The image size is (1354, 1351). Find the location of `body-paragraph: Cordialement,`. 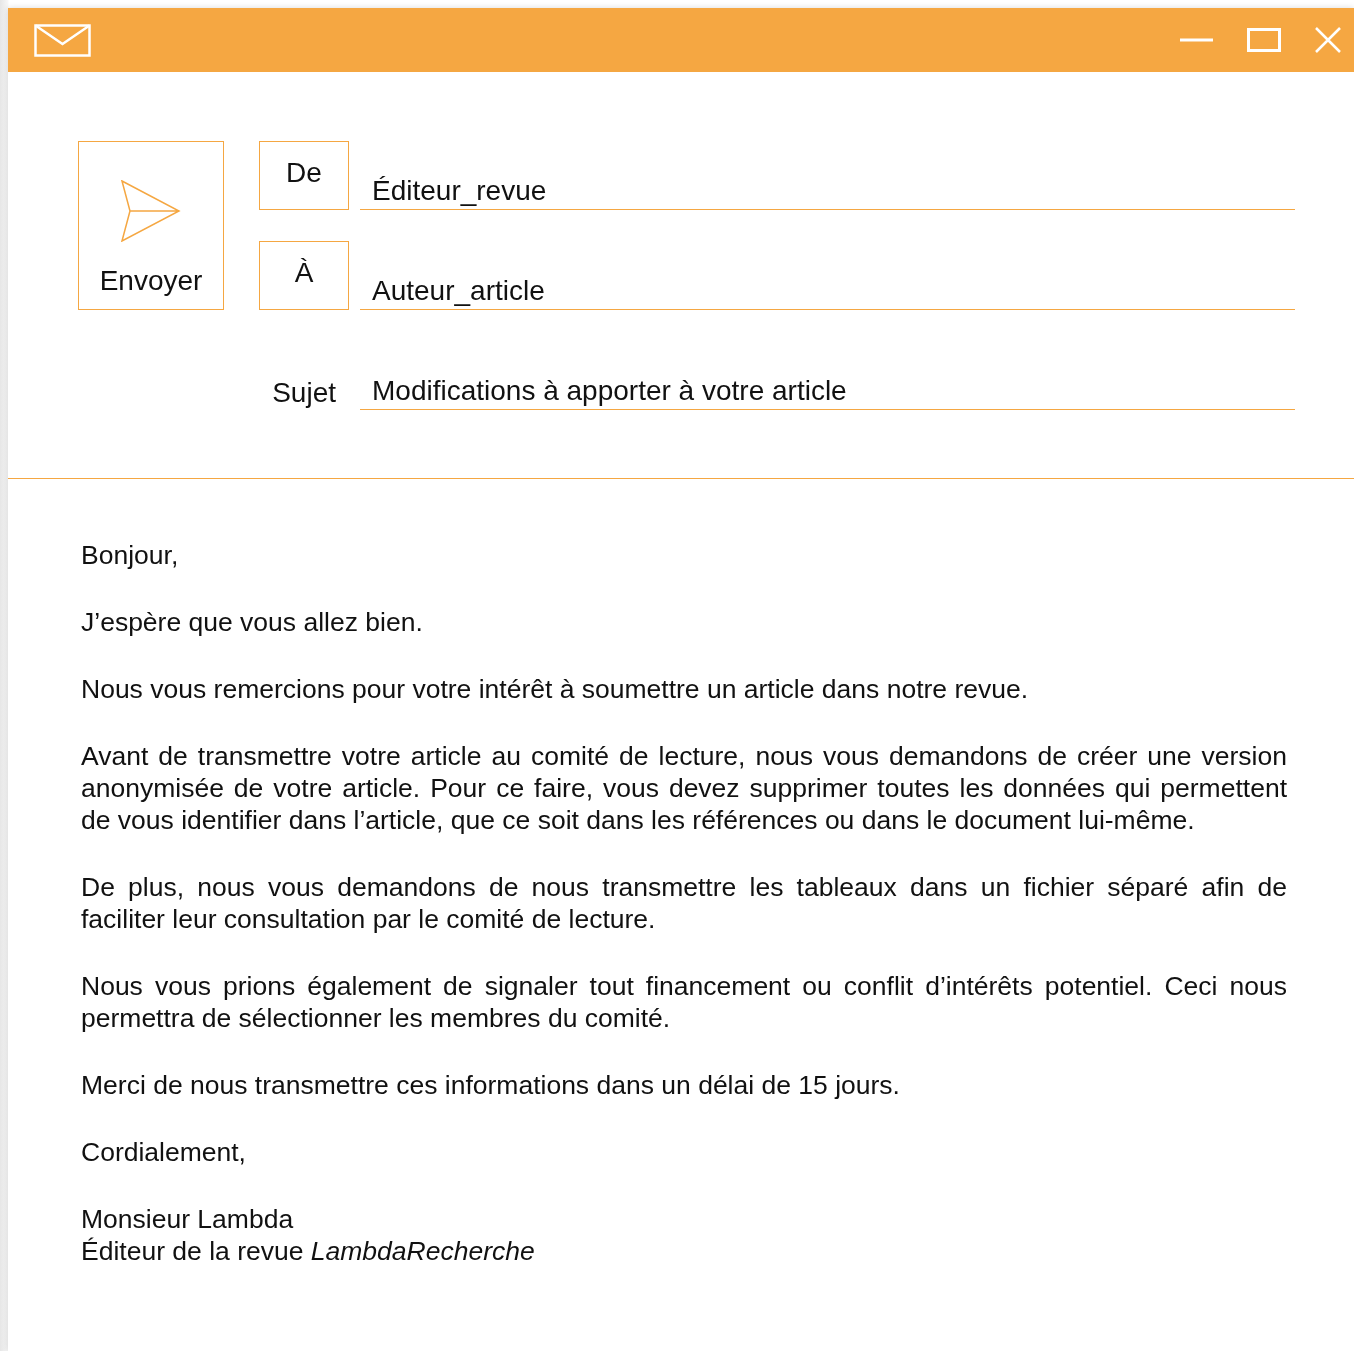

body-paragraph: Cordialement, is located at coordinates (164, 1152).